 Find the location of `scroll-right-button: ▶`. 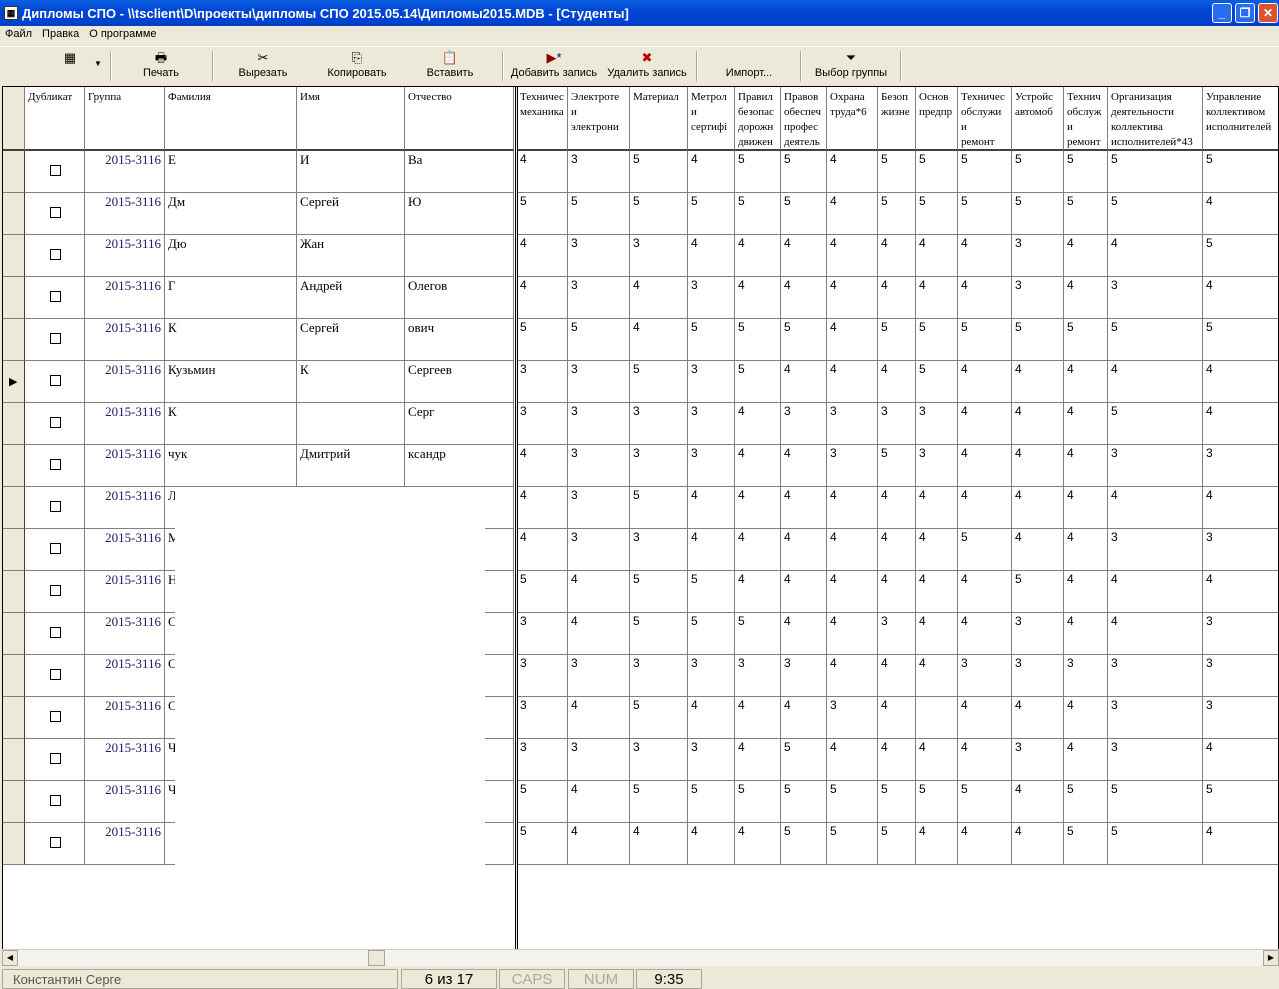

scroll-right-button: ▶ is located at coordinates (1271, 958).